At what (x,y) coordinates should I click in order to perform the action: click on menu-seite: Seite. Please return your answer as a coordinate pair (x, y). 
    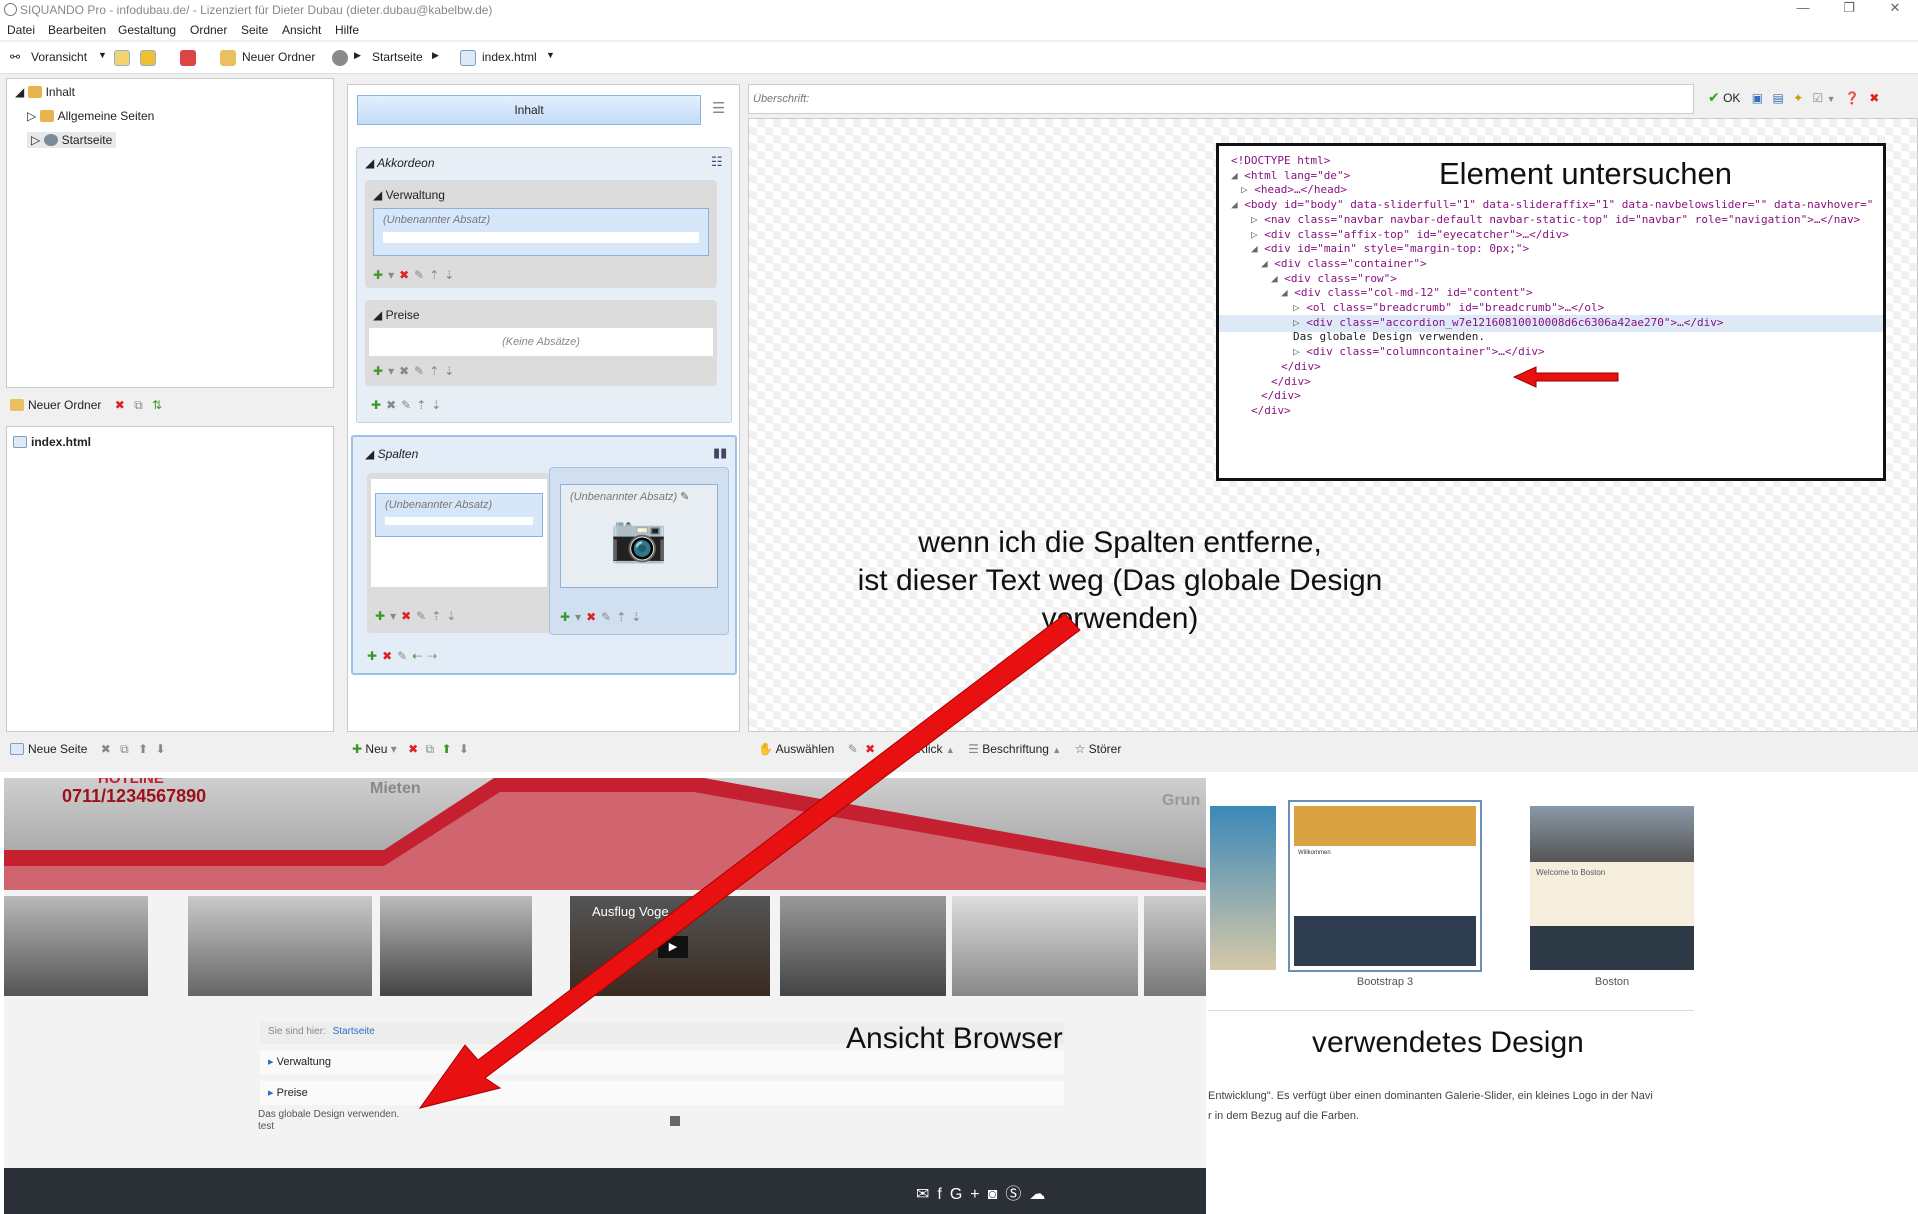
    Looking at the image, I should click on (254, 30).